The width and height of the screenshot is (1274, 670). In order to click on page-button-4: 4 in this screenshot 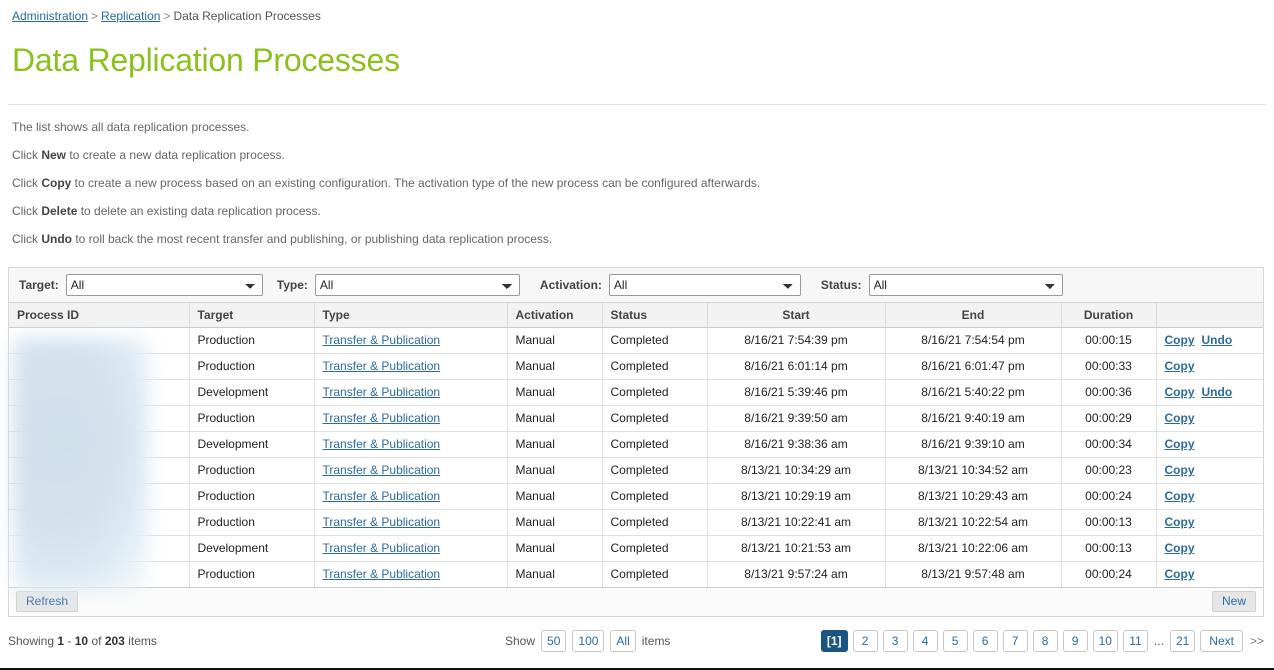, I will do `click(925, 640)`.